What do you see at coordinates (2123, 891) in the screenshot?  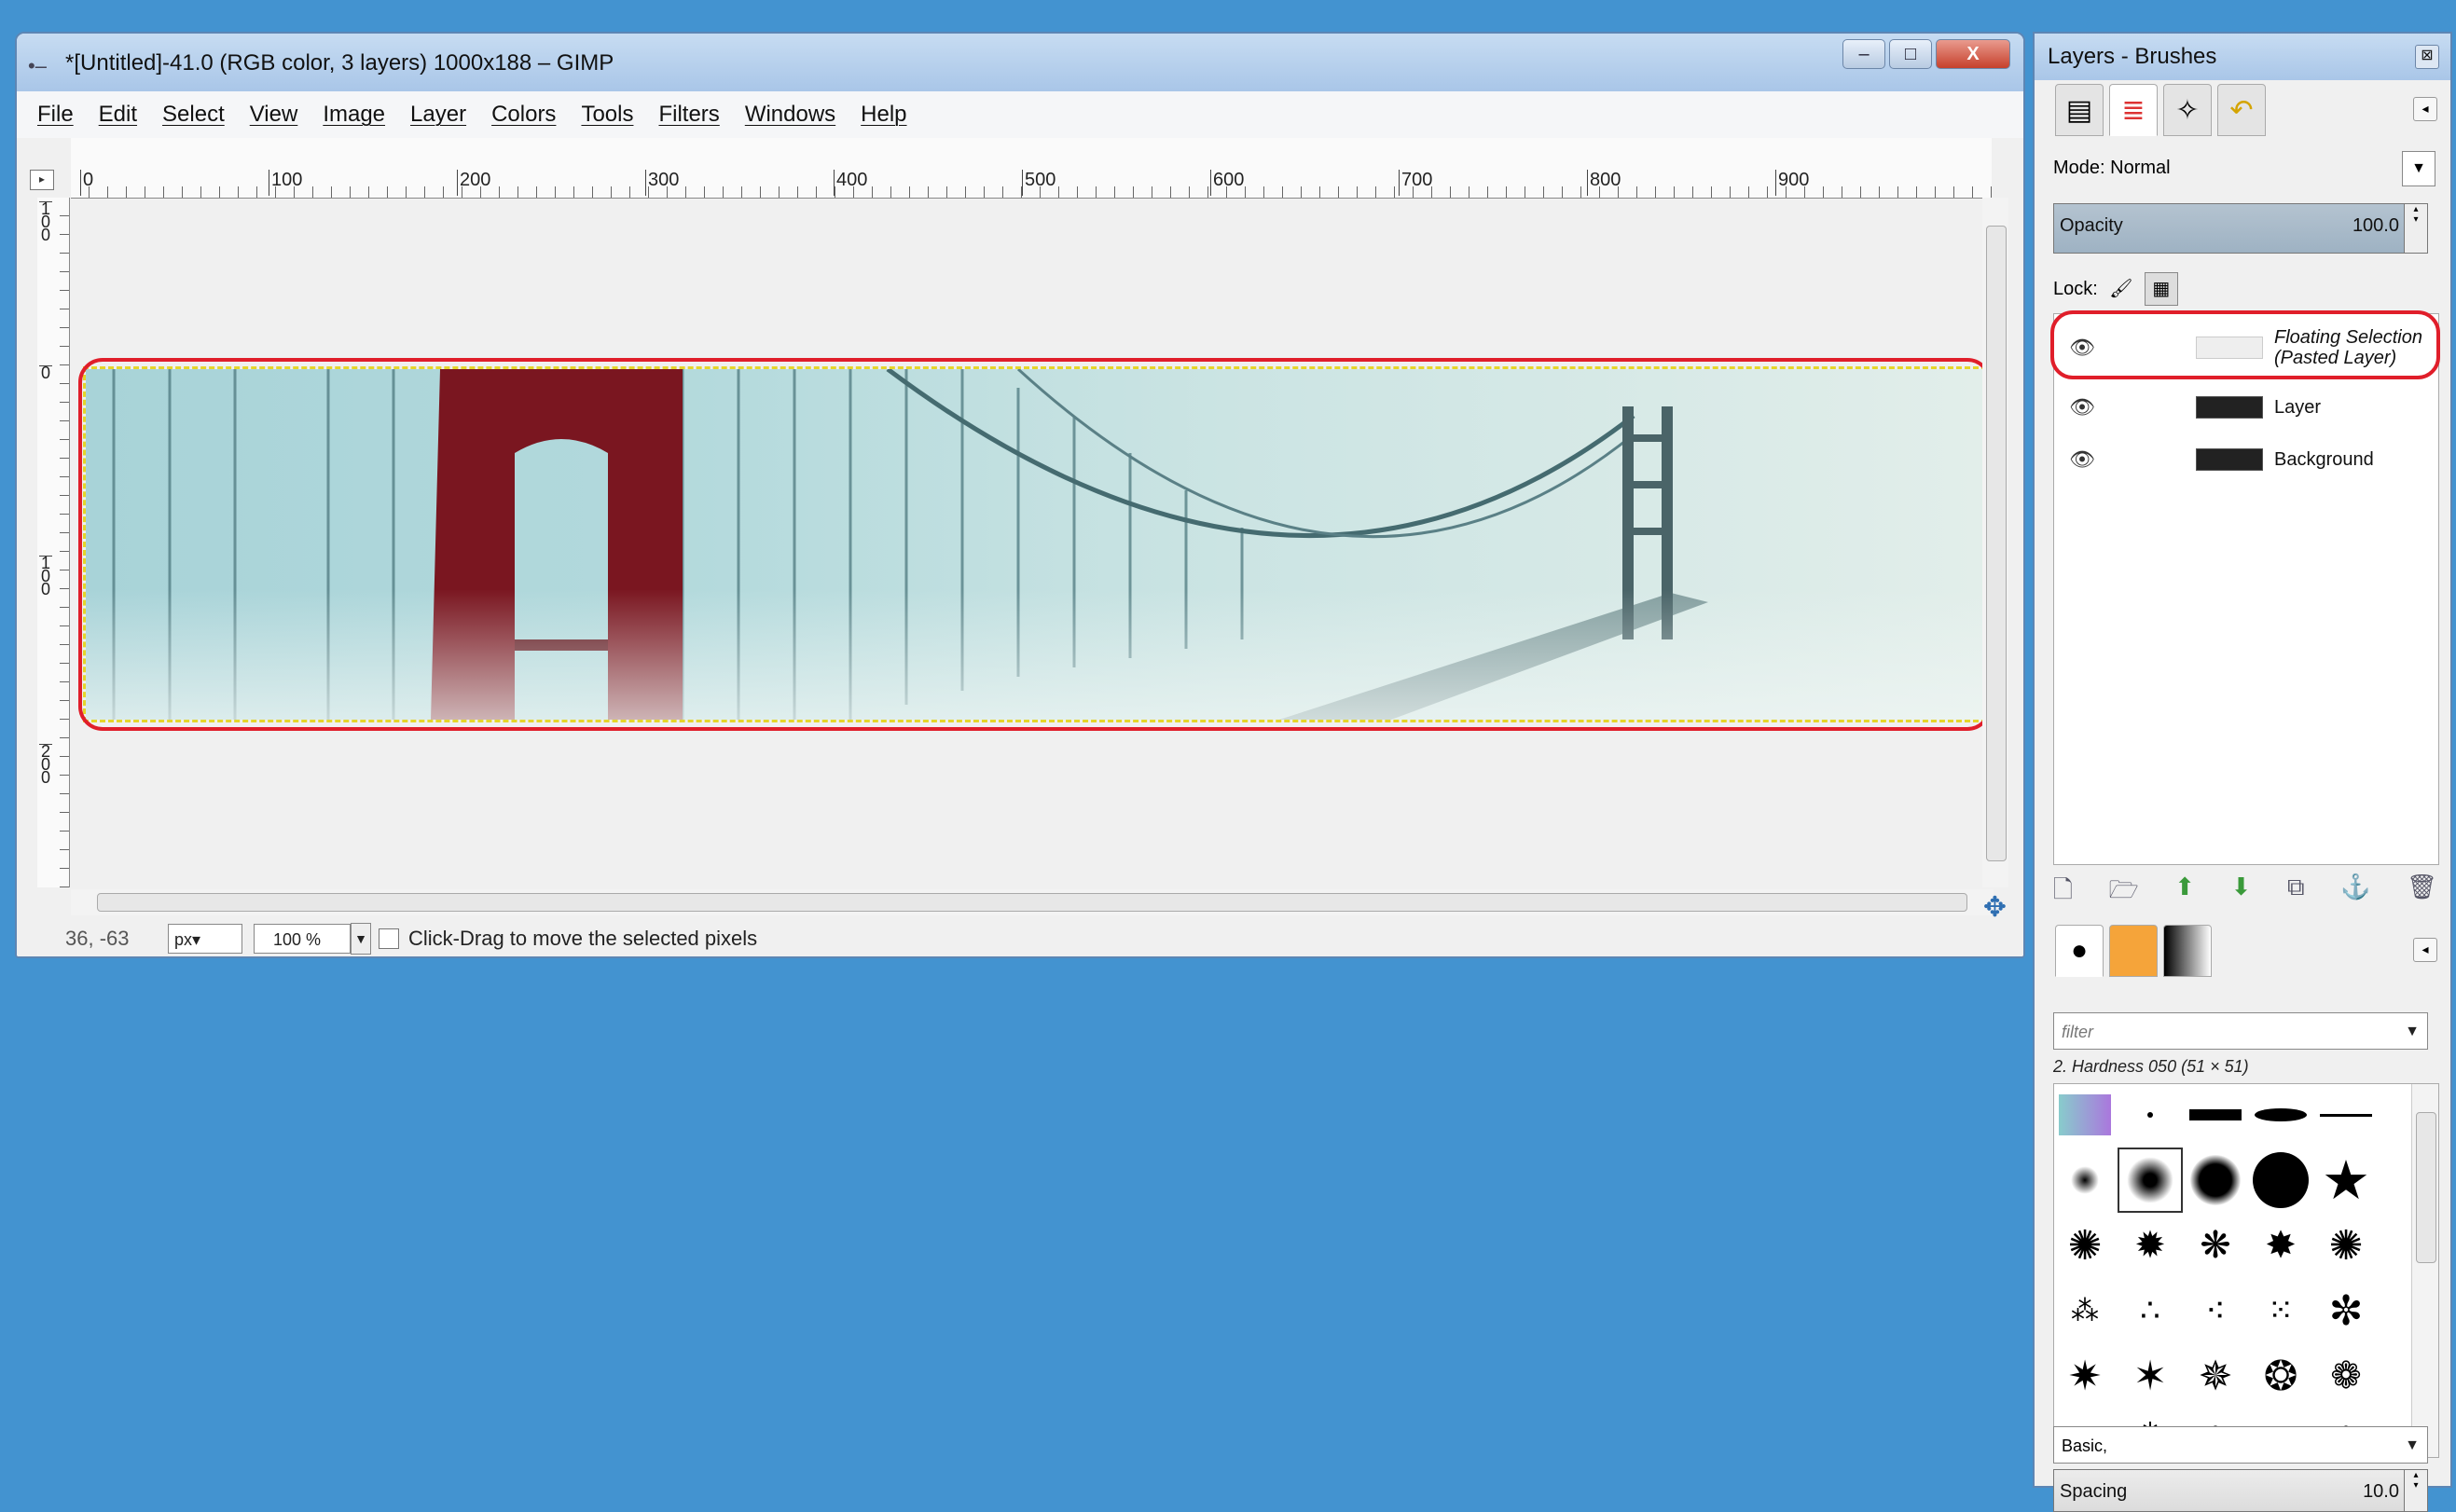 I see `new-layer-group-icon: 🗁` at bounding box center [2123, 891].